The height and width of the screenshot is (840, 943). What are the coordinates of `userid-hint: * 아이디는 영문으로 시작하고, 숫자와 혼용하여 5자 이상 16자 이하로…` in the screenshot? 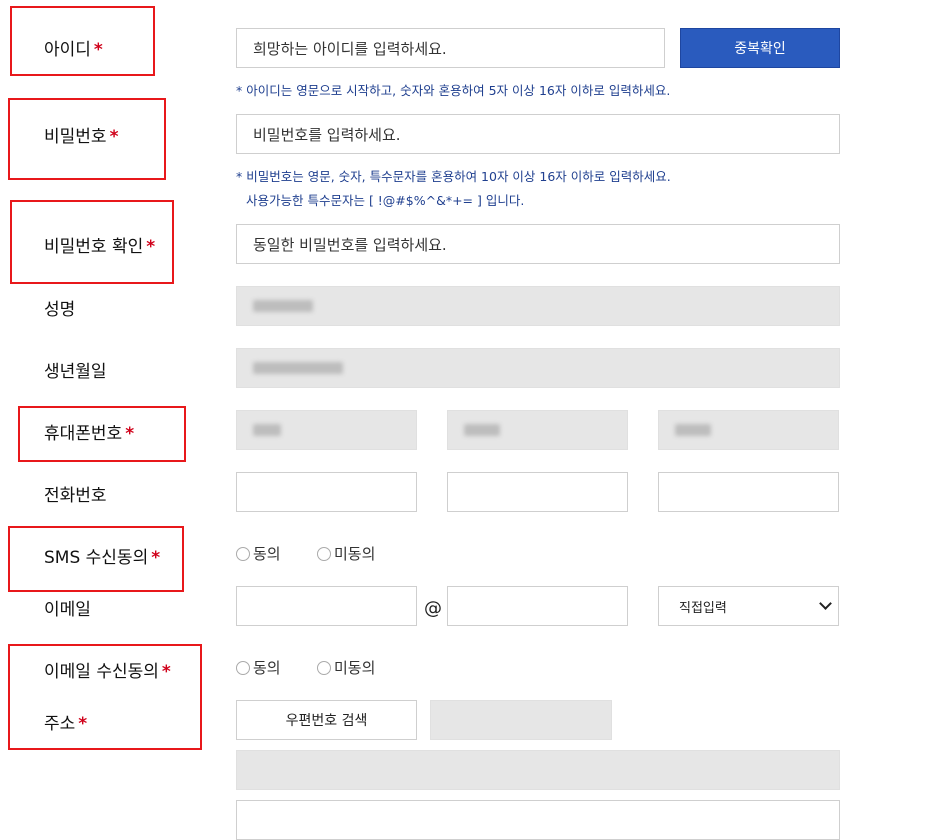 It's located at (453, 90).